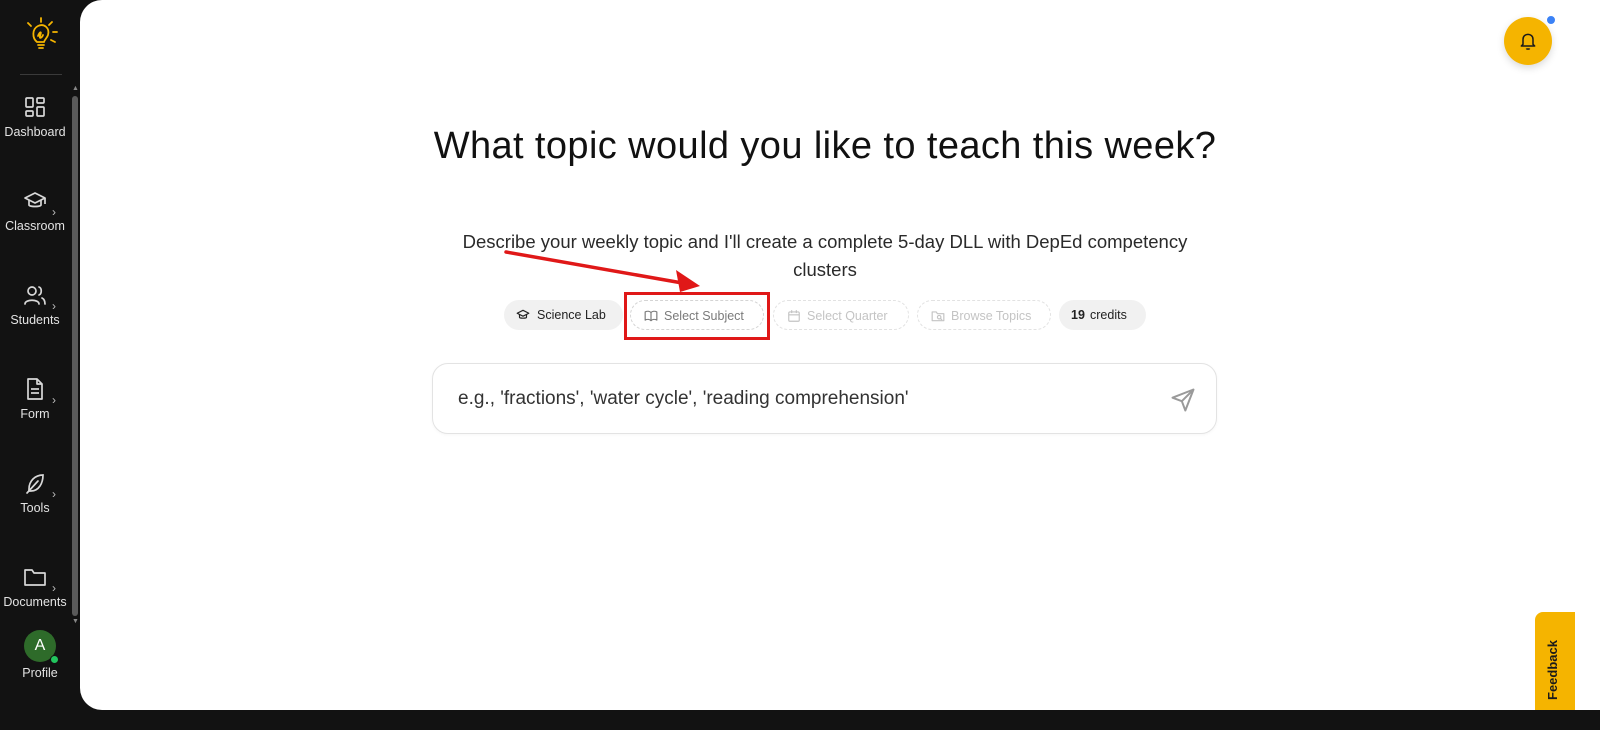 The height and width of the screenshot is (730, 1600). I want to click on scroll-down-arrow-icon: ▼, so click(75, 621).